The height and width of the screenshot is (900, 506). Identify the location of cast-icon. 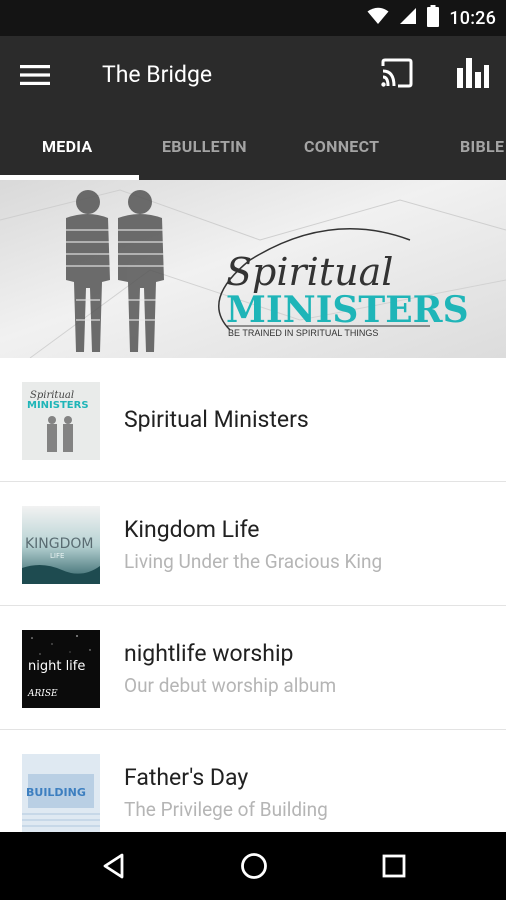
(397, 73).